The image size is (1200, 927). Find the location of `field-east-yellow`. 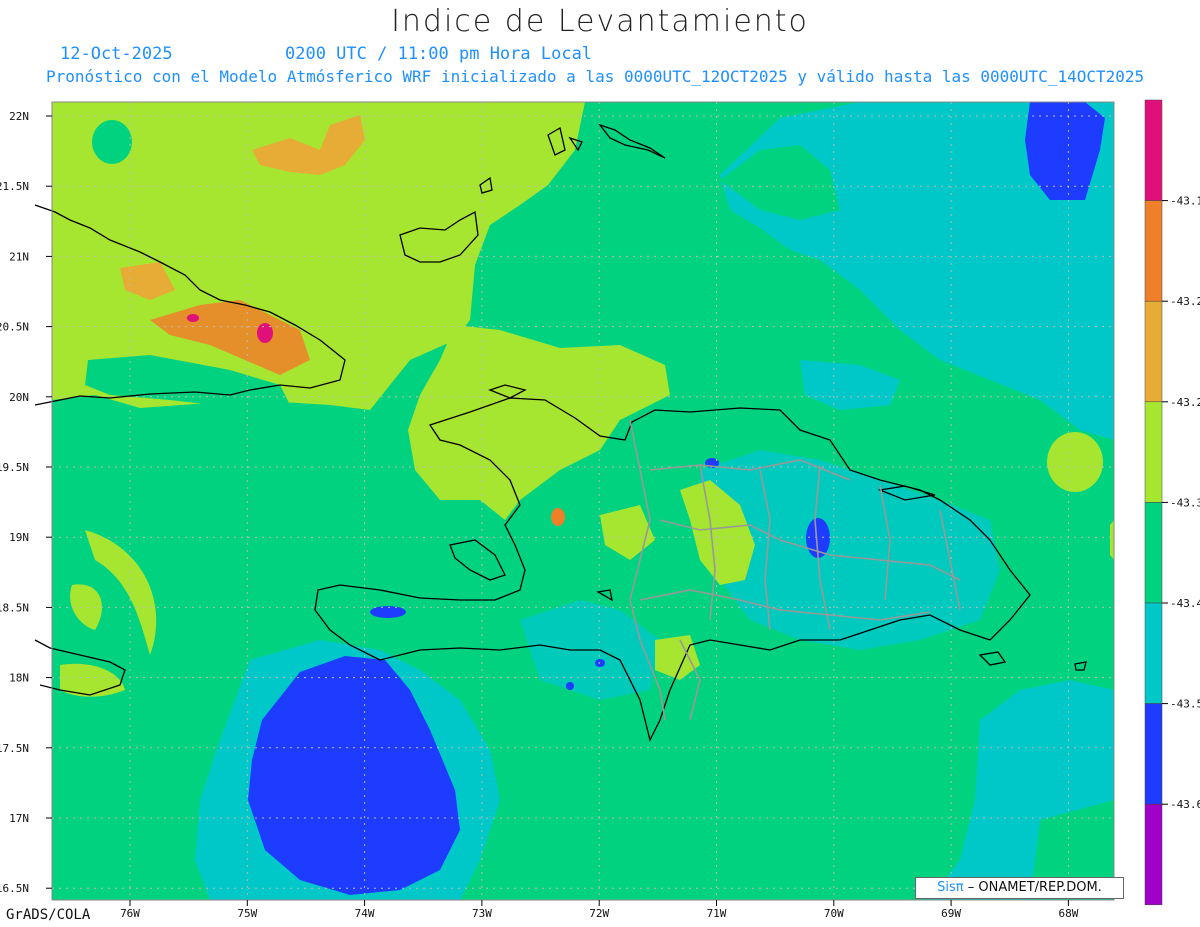

field-east-yellow is located at coordinates (1075, 462).